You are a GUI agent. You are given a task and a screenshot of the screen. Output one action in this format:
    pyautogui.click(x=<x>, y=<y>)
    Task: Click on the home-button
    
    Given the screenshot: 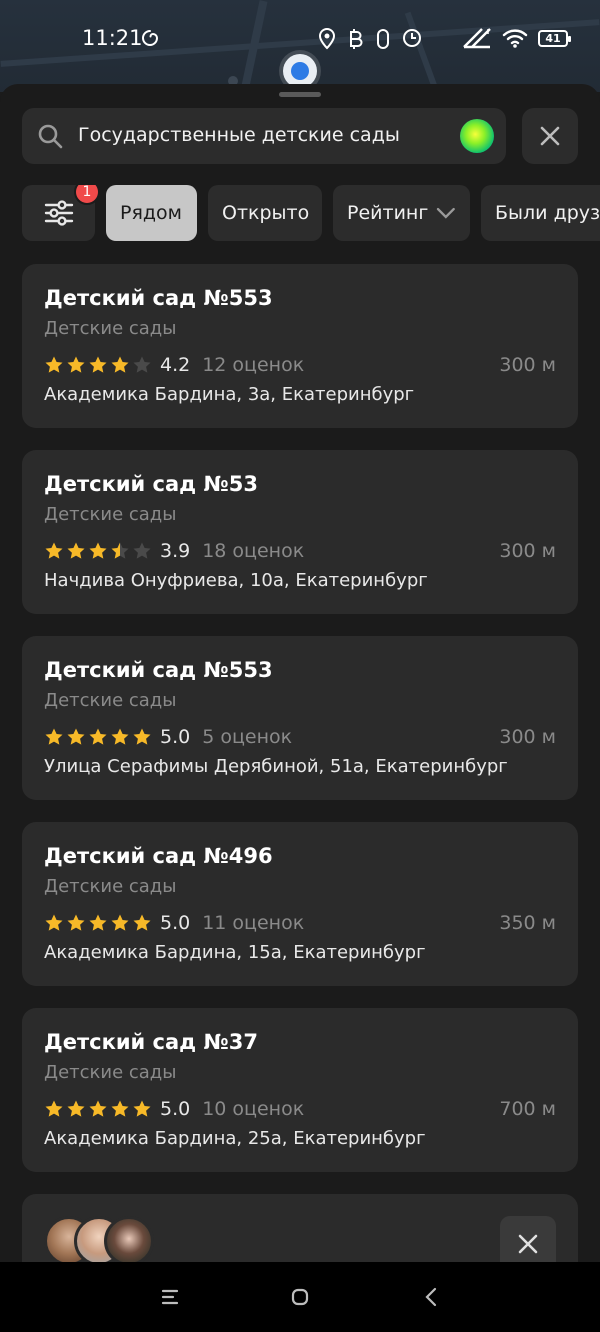 What is the action you would take?
    pyautogui.click(x=300, y=1297)
    